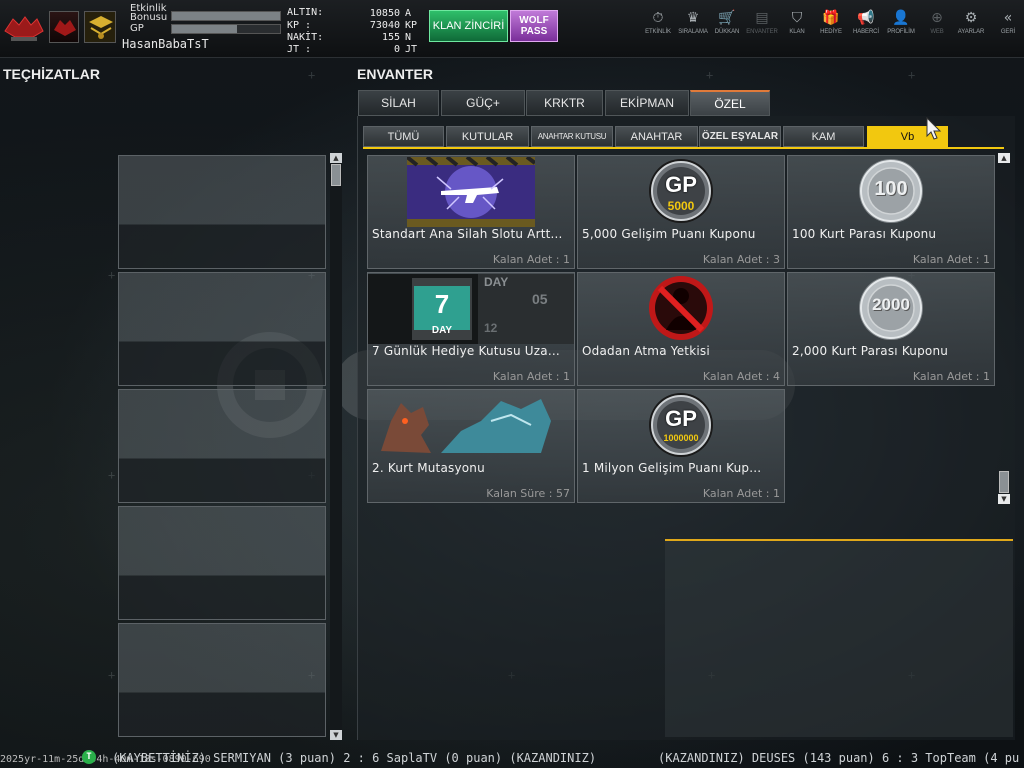  I want to click on day-number: 05, so click(540, 299).